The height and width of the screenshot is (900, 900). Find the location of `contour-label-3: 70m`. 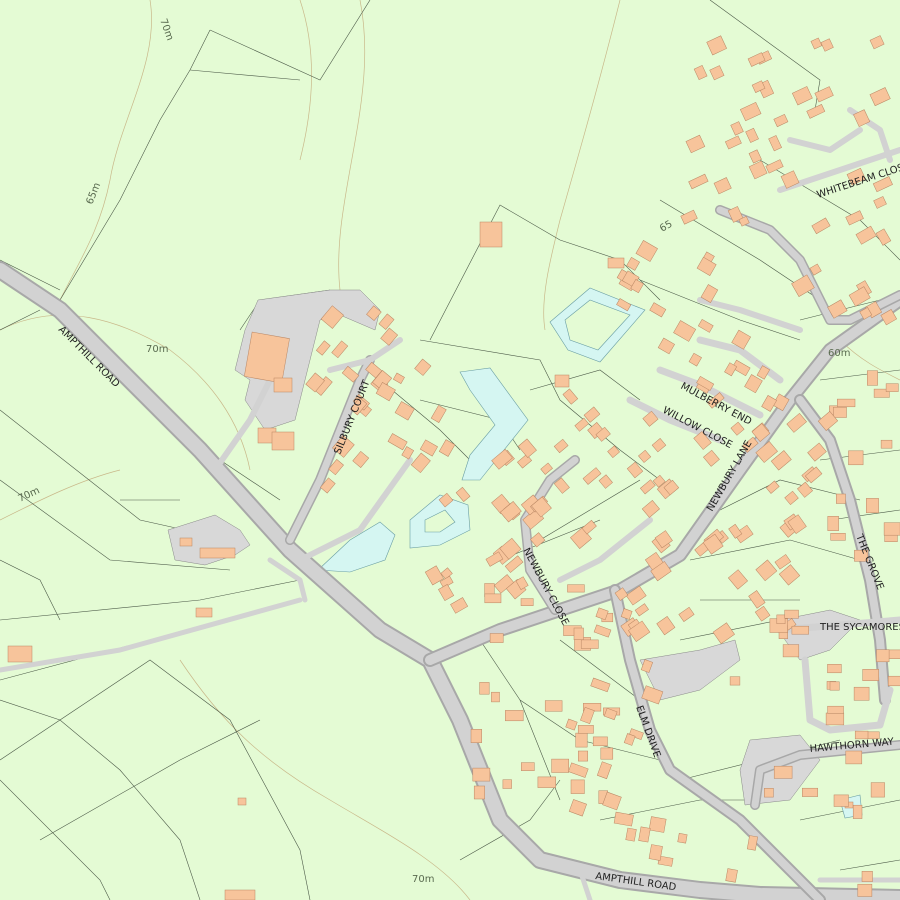

contour-label-3: 70m is located at coordinates (157, 349).